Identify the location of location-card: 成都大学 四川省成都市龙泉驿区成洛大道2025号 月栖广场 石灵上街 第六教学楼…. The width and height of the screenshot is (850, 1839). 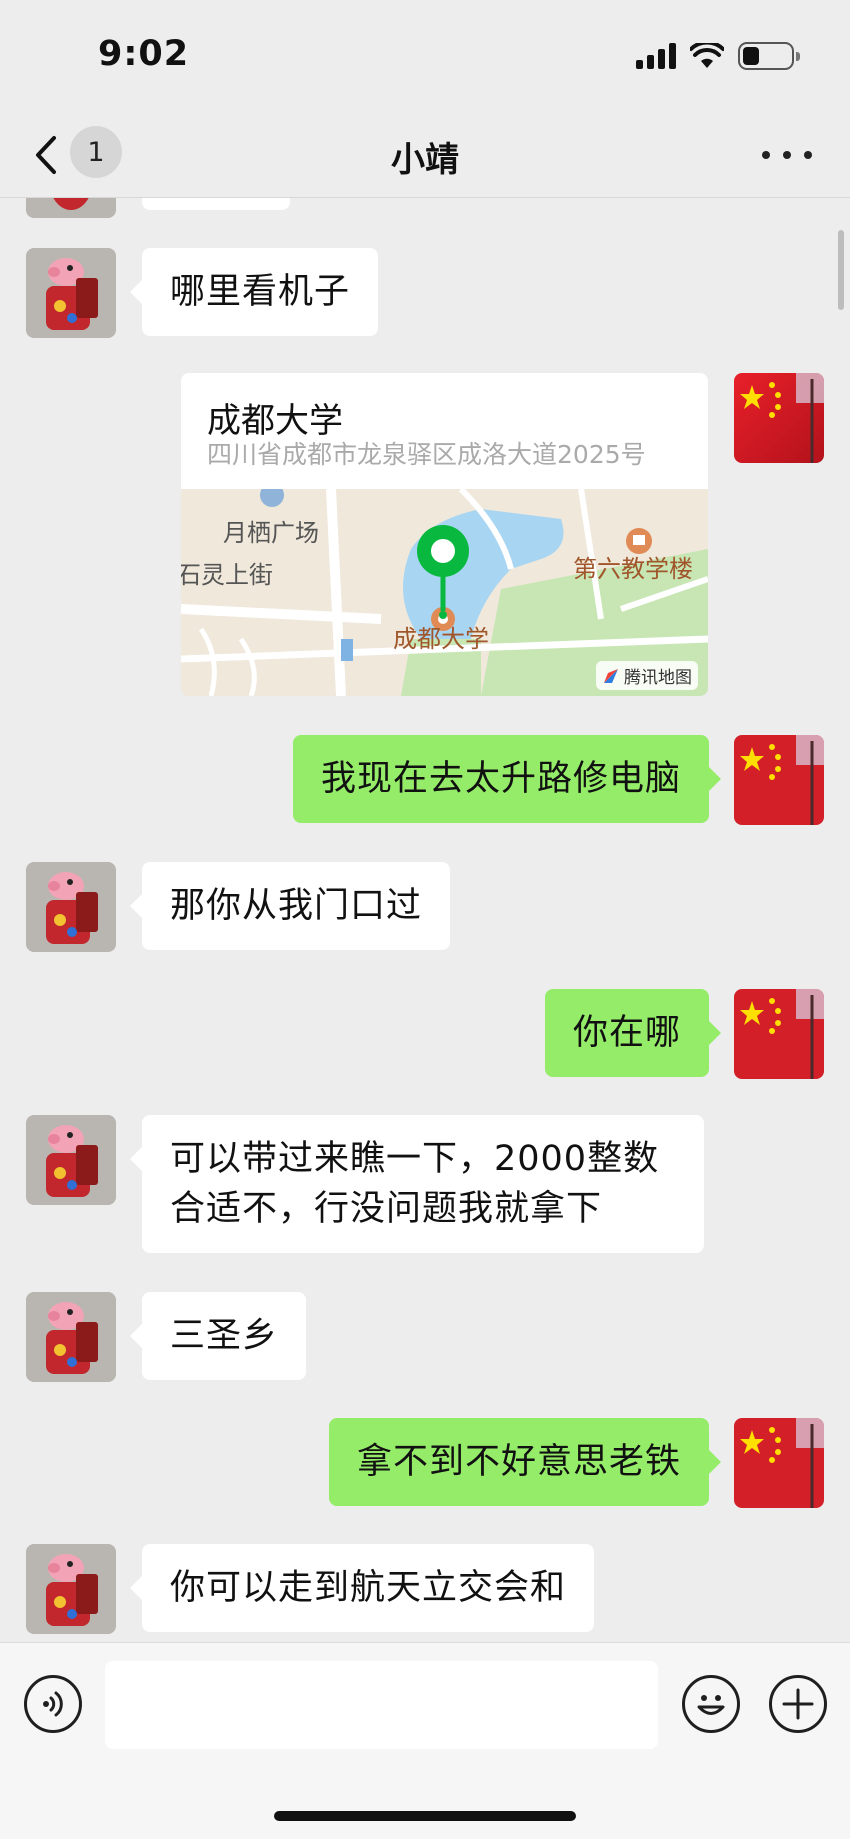
(444, 534).